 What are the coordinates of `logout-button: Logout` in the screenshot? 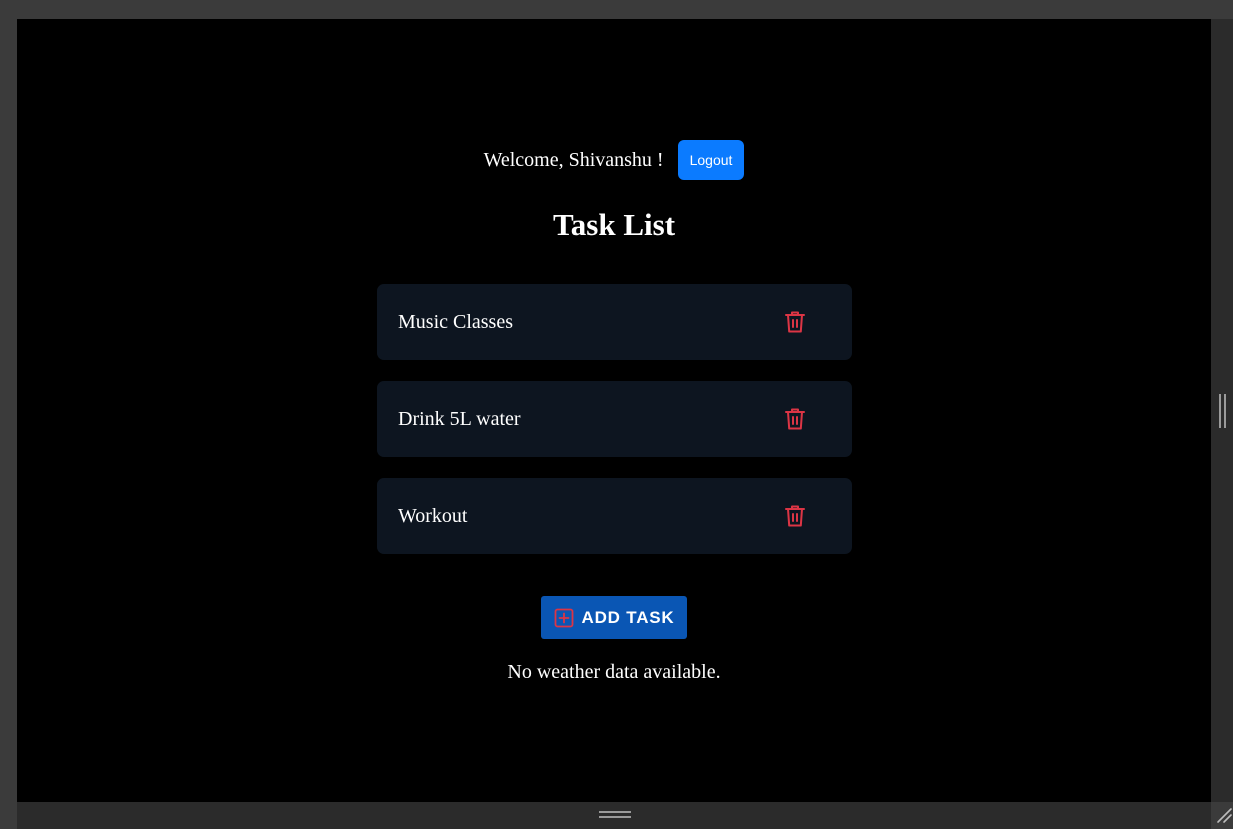 It's located at (711, 160).